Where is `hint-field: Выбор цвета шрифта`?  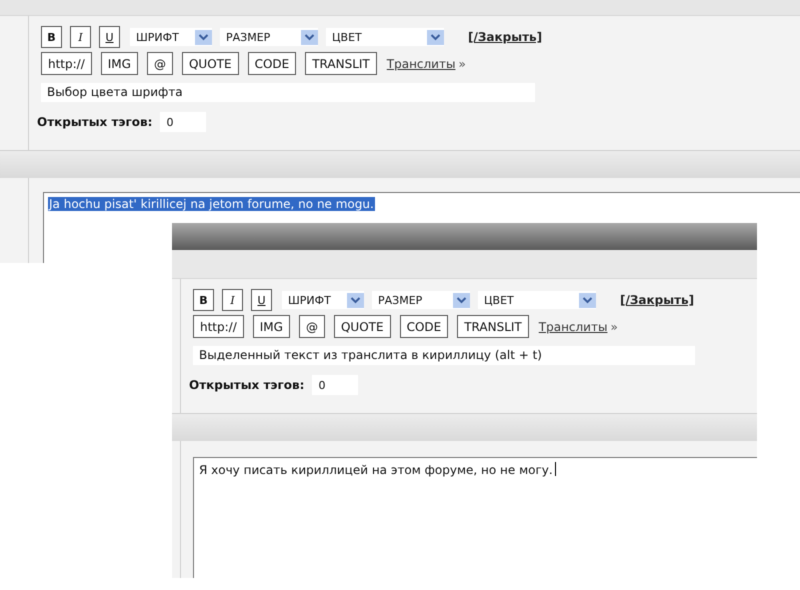 hint-field: Выбор цвета шрифта is located at coordinates (288, 92).